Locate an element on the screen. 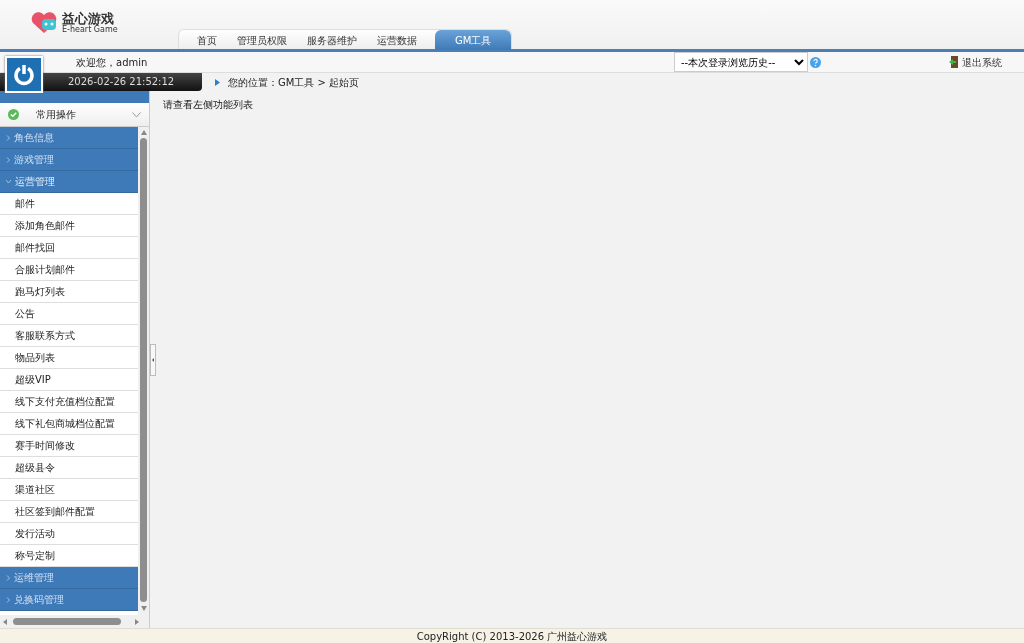  arrow-icon is located at coordinates (217, 82).